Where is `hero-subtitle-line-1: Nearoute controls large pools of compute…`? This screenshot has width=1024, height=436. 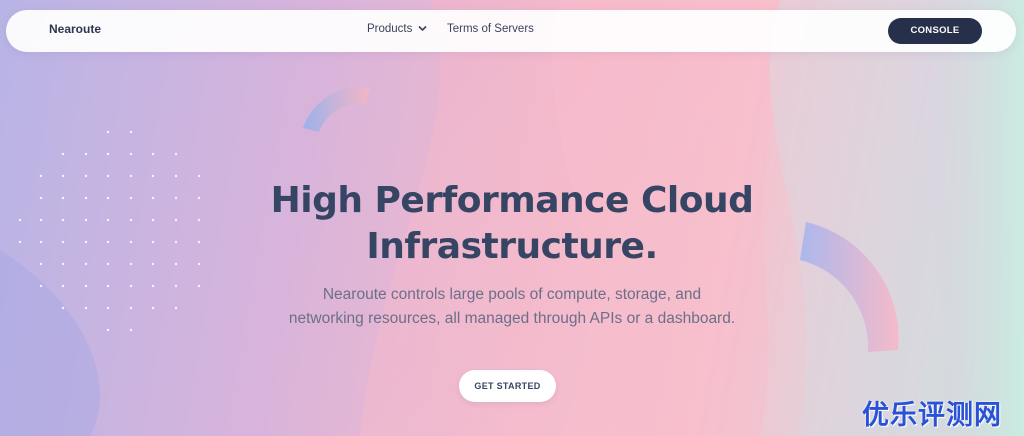 hero-subtitle-line-1: Nearoute controls large pools of compute… is located at coordinates (512, 294).